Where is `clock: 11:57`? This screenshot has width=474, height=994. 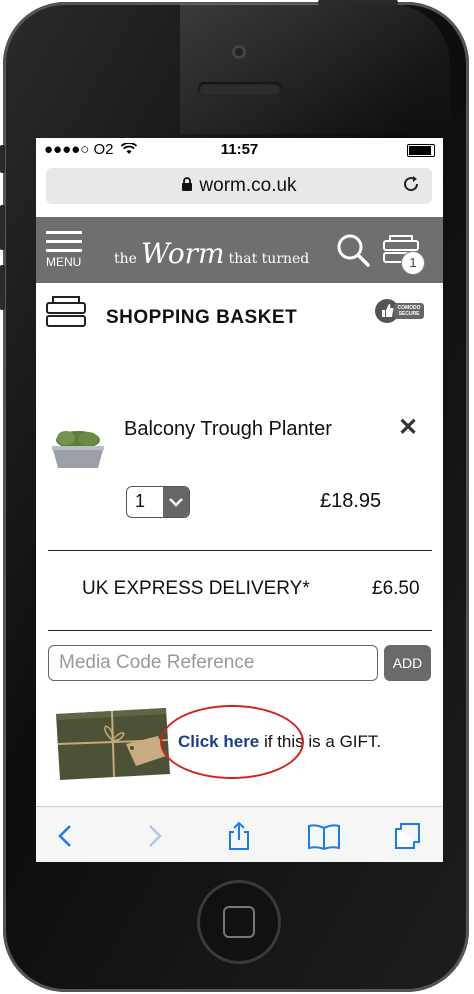
clock: 11:57 is located at coordinates (239, 149).